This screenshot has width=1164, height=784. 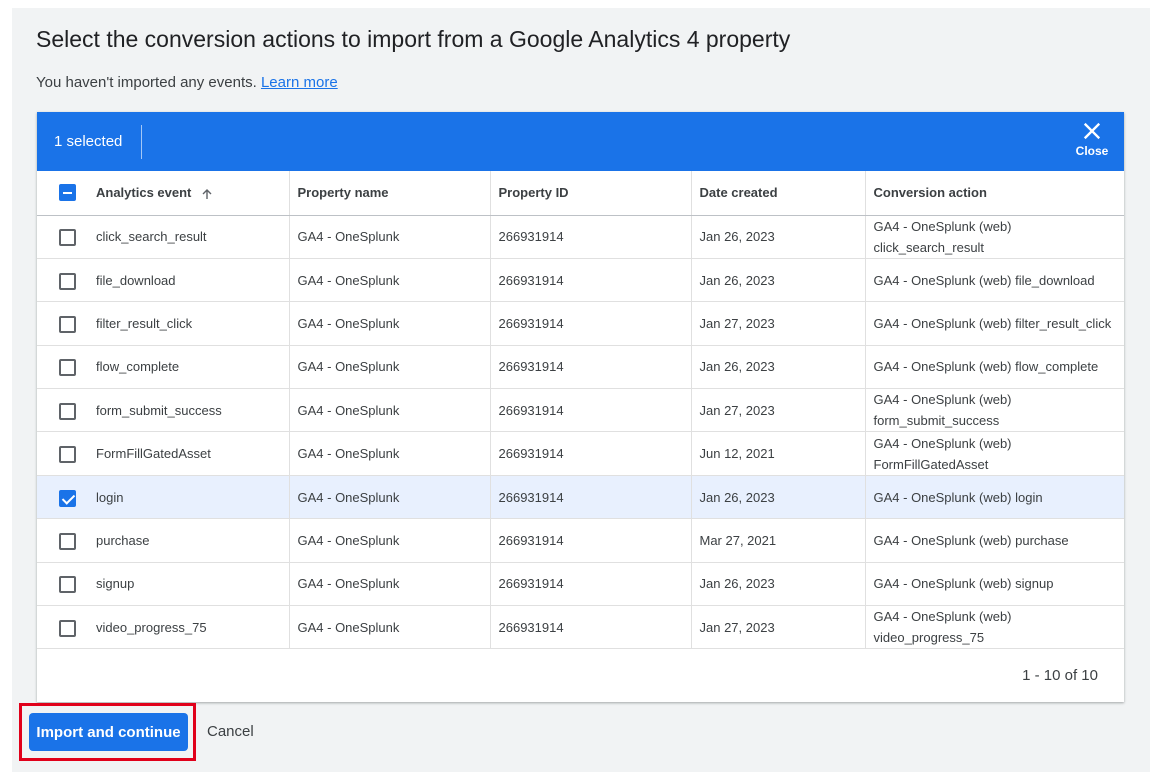 I want to click on cell-conversion-action: GA4 - OneSplunk (web) signup, so click(x=994, y=584).